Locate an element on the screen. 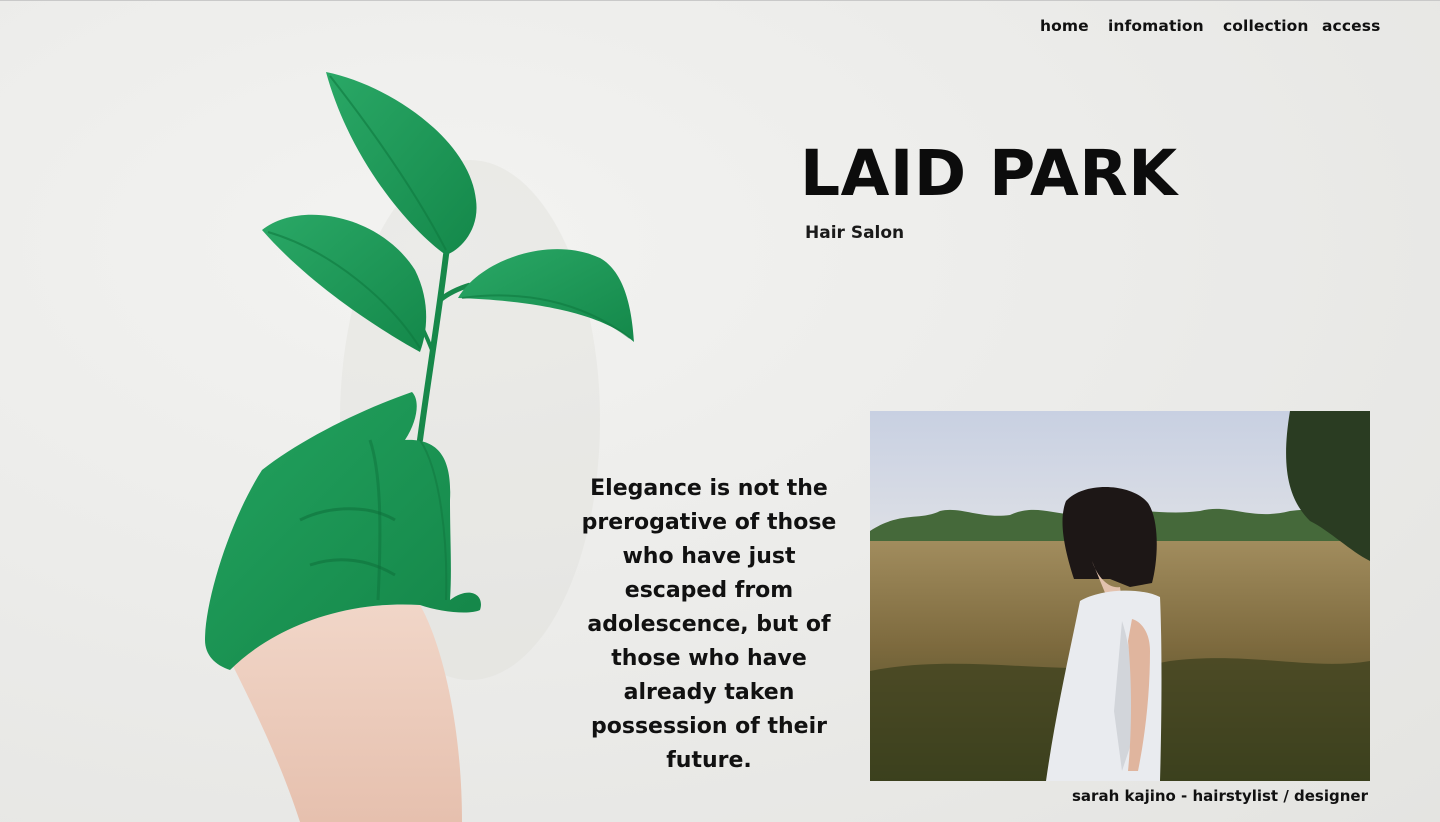 The height and width of the screenshot is (822, 1440). brand-title: LAID PARK is located at coordinates (989, 173).